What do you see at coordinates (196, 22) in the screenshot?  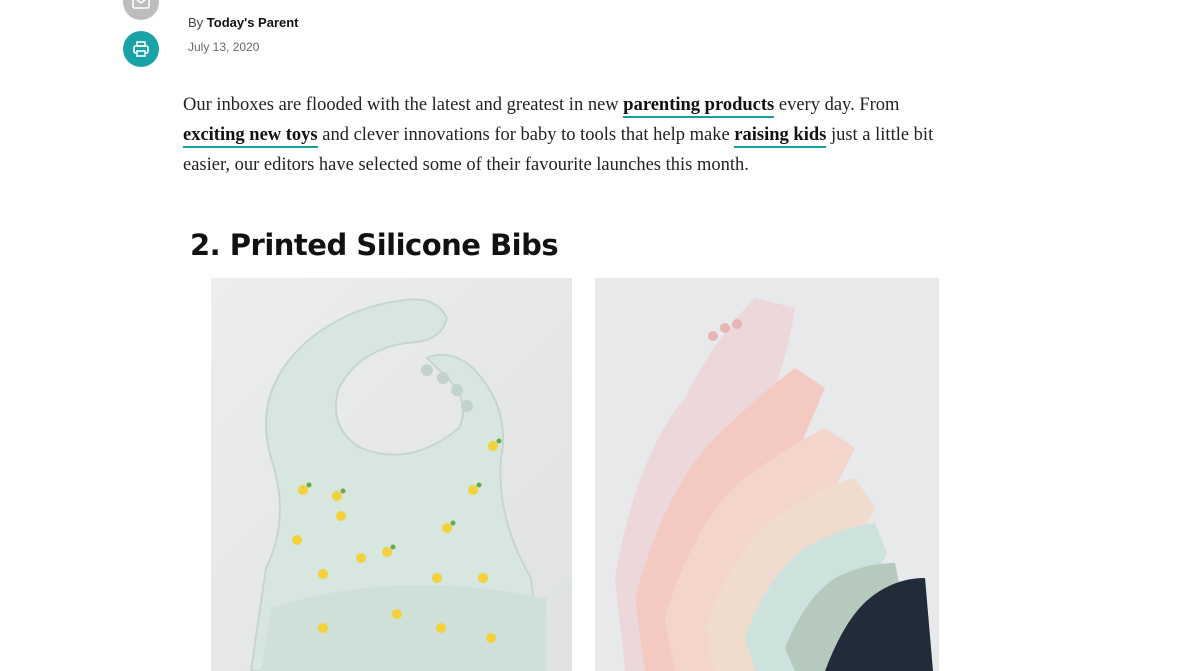 I see `byline-prefix: By` at bounding box center [196, 22].